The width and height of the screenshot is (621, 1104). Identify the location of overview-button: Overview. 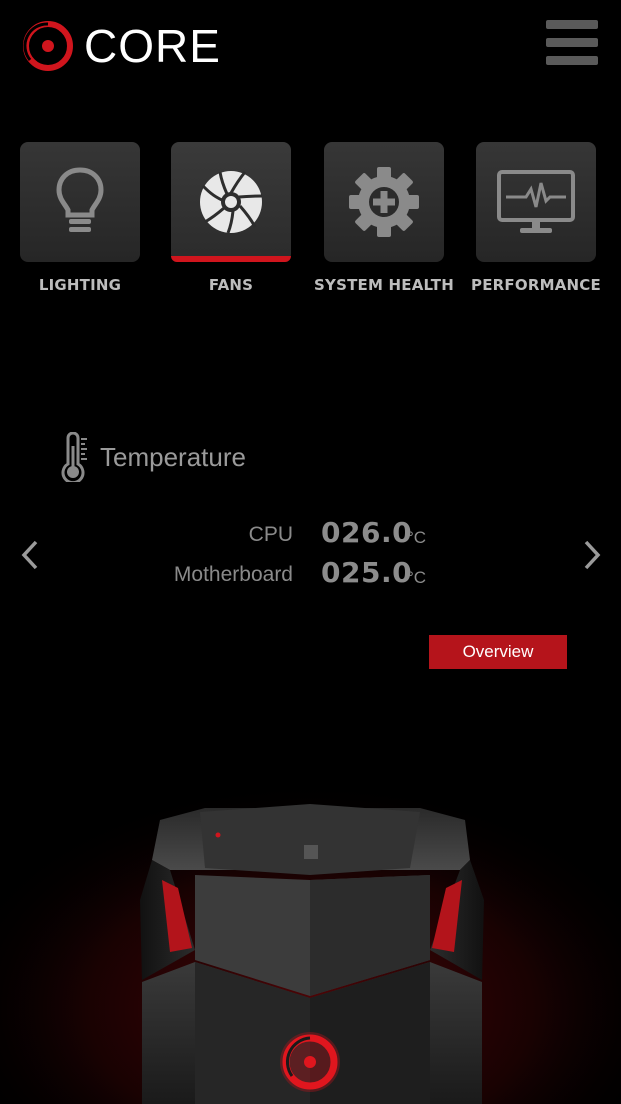
(498, 652).